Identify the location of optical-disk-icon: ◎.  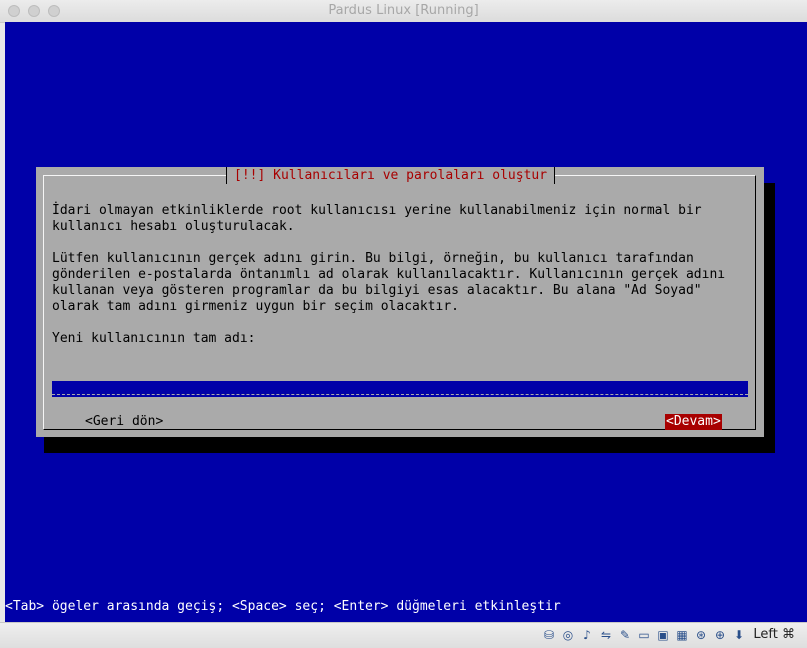
(568, 635).